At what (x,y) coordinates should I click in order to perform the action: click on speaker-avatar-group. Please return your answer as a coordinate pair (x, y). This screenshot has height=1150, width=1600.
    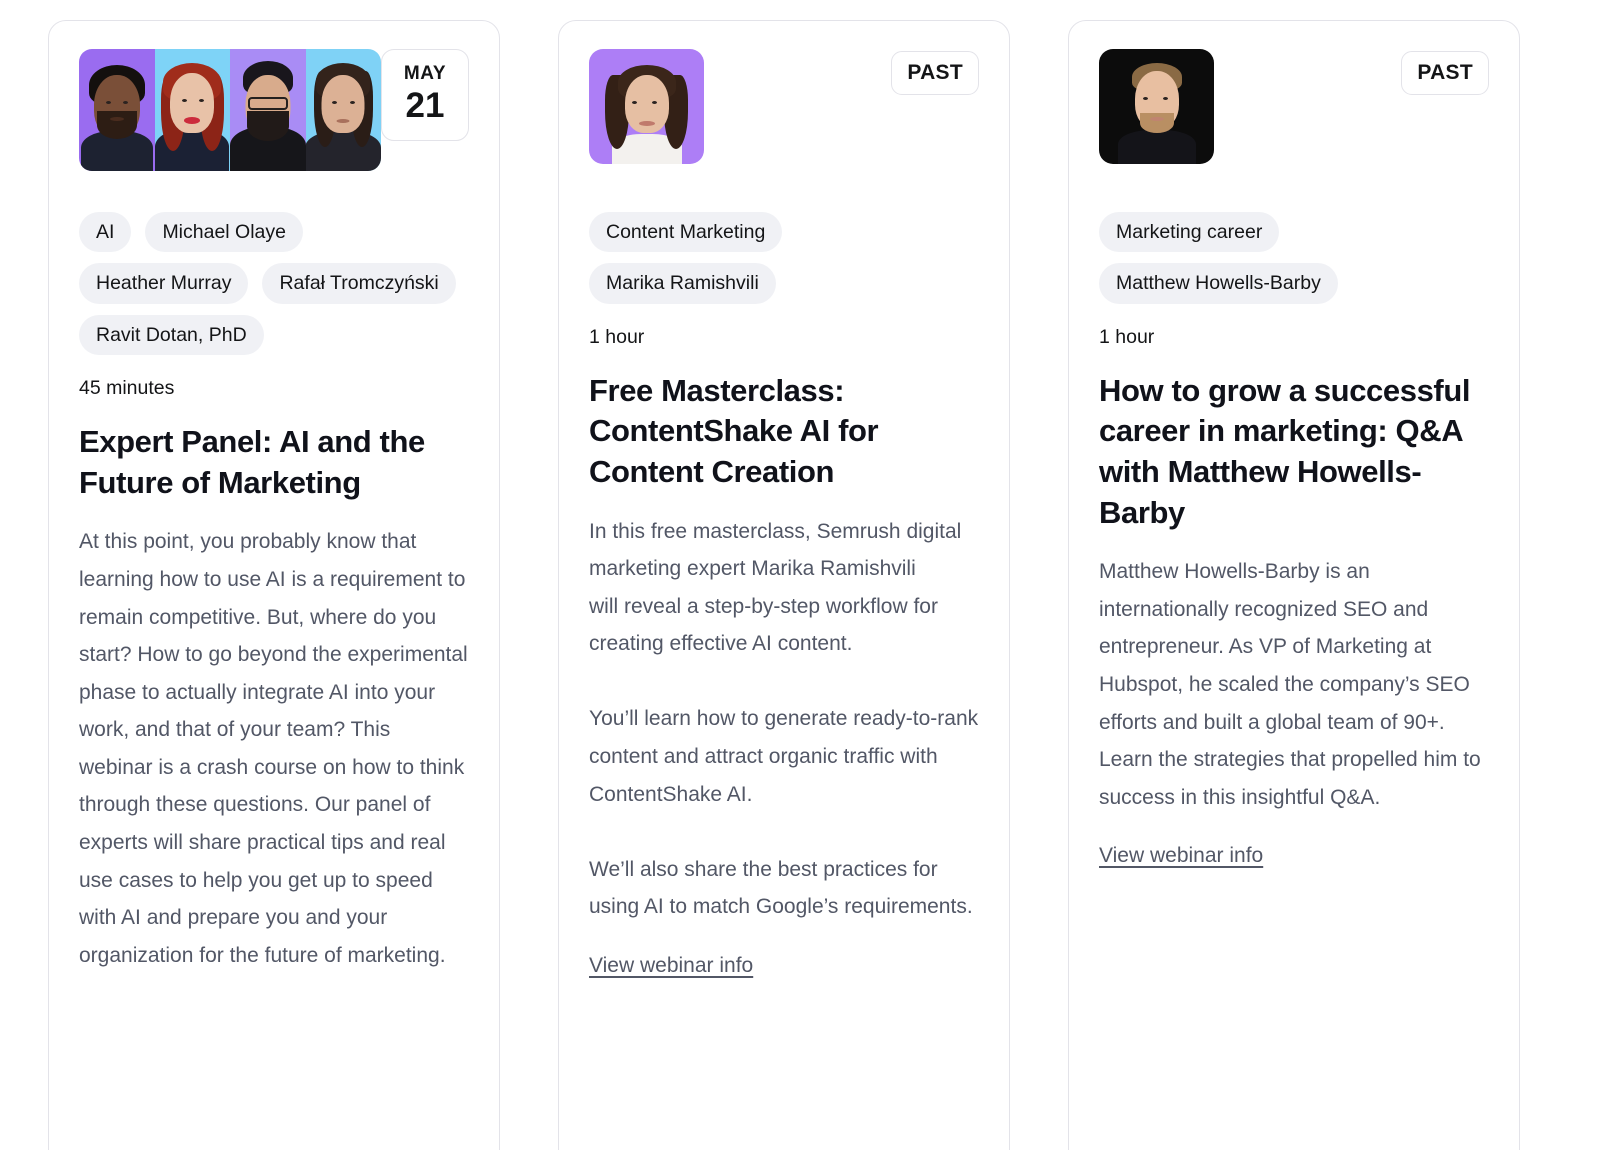
    Looking at the image, I should click on (230, 110).